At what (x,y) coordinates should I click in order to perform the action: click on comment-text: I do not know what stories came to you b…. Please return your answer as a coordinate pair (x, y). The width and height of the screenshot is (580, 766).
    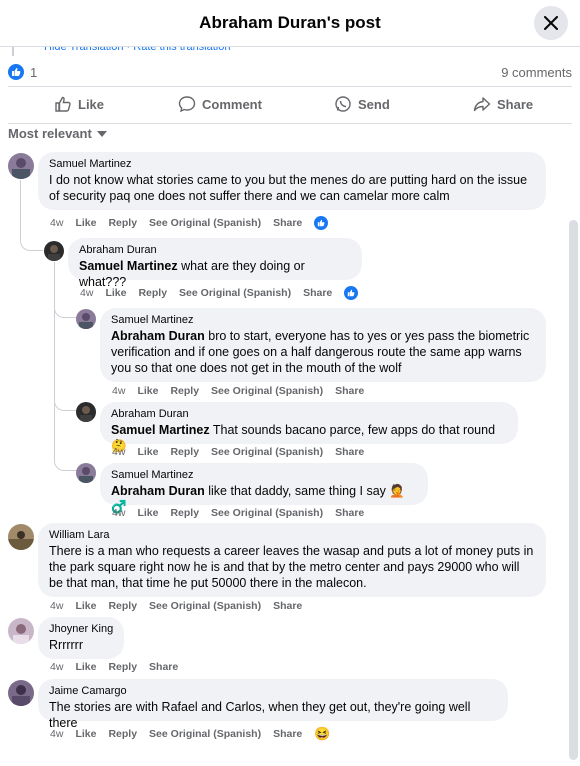
    Looking at the image, I should click on (288, 188).